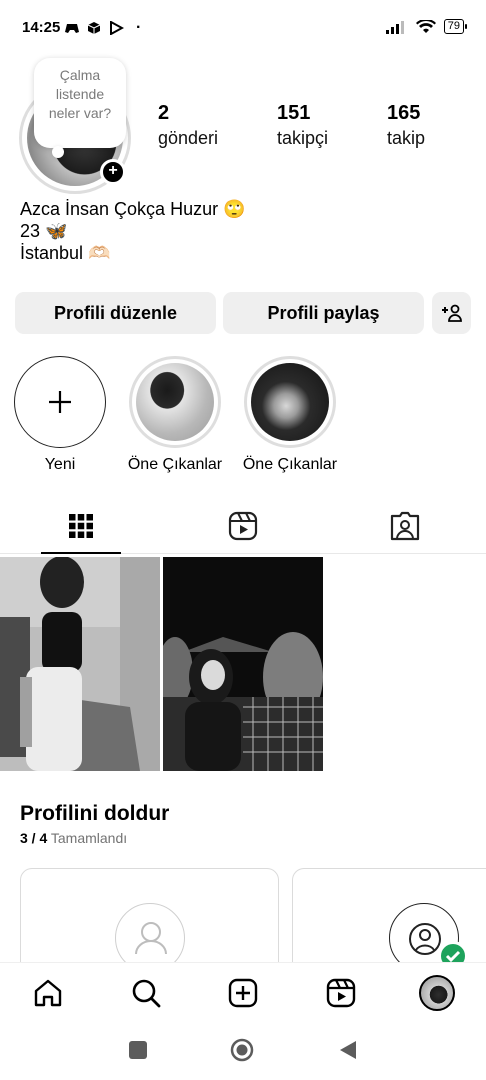 This screenshot has width=486, height=1080. I want to click on discover-people-button, so click(451, 313).